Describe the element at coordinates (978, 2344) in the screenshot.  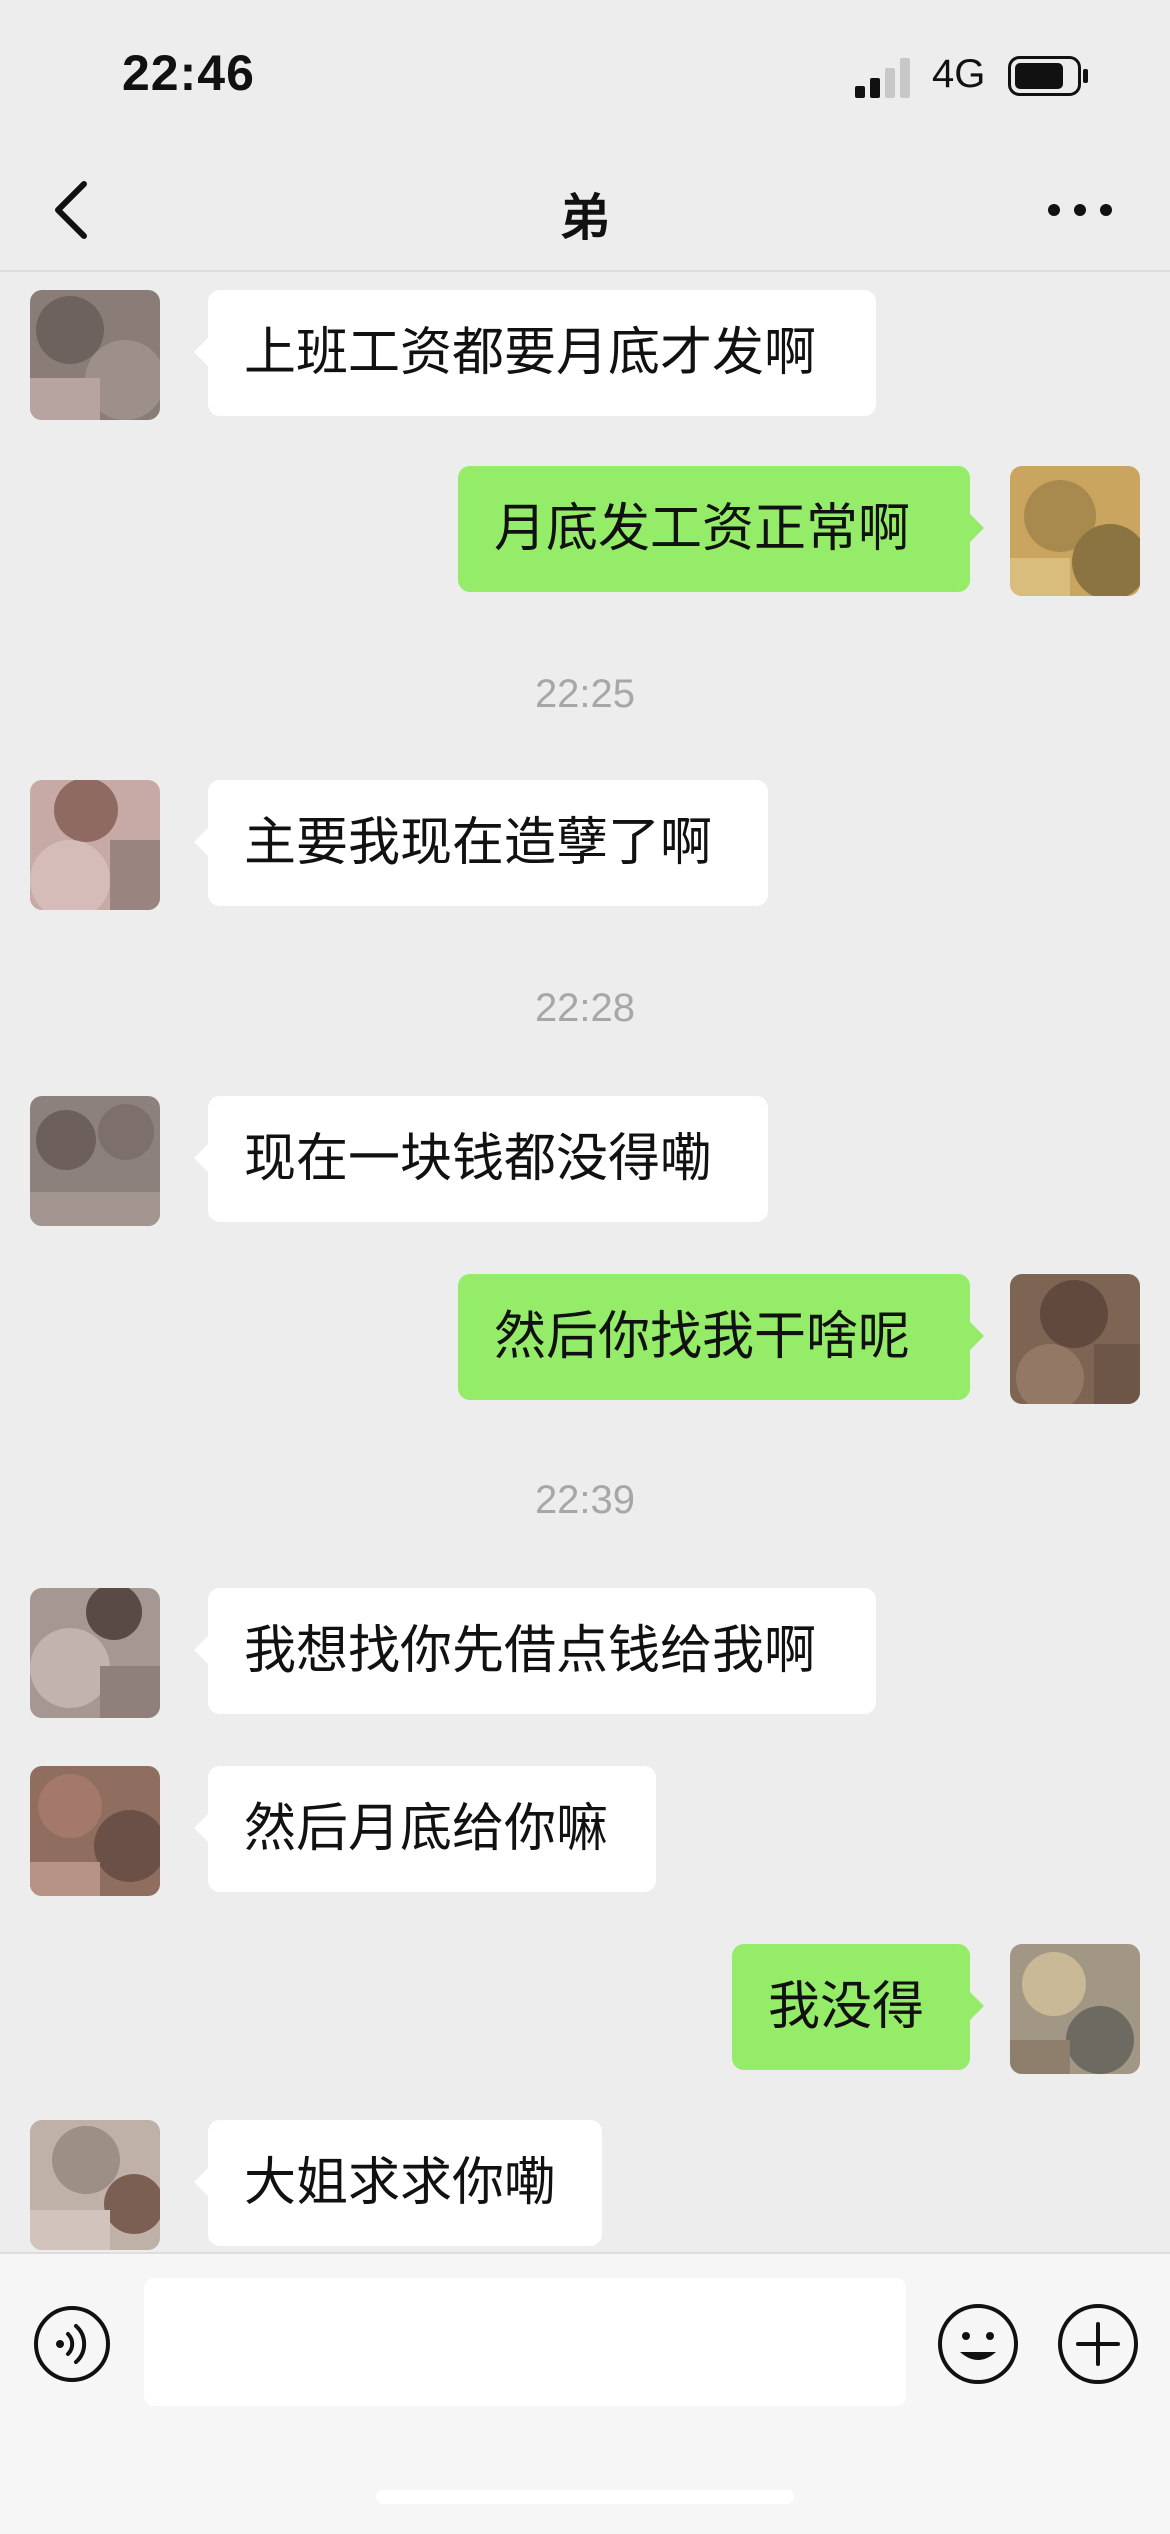
I see `emoji-icon` at that location.